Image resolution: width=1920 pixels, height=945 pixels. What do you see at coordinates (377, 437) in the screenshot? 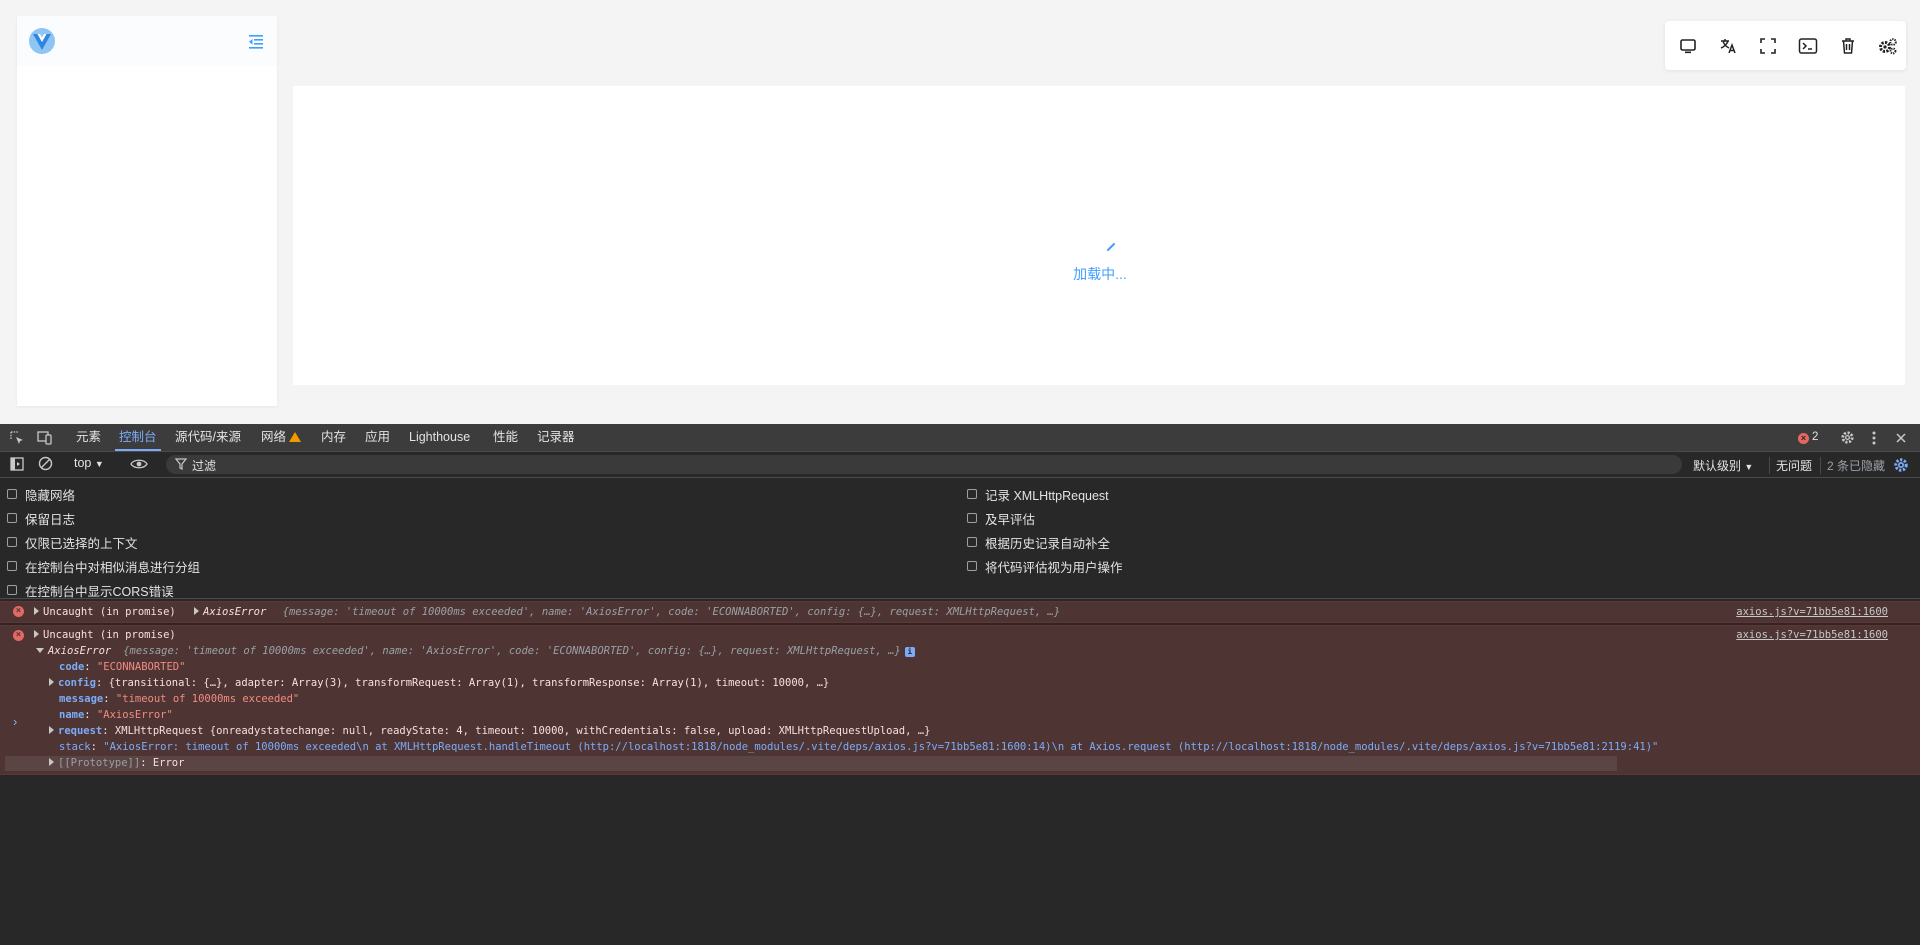
I see `tab-application: 应用` at bounding box center [377, 437].